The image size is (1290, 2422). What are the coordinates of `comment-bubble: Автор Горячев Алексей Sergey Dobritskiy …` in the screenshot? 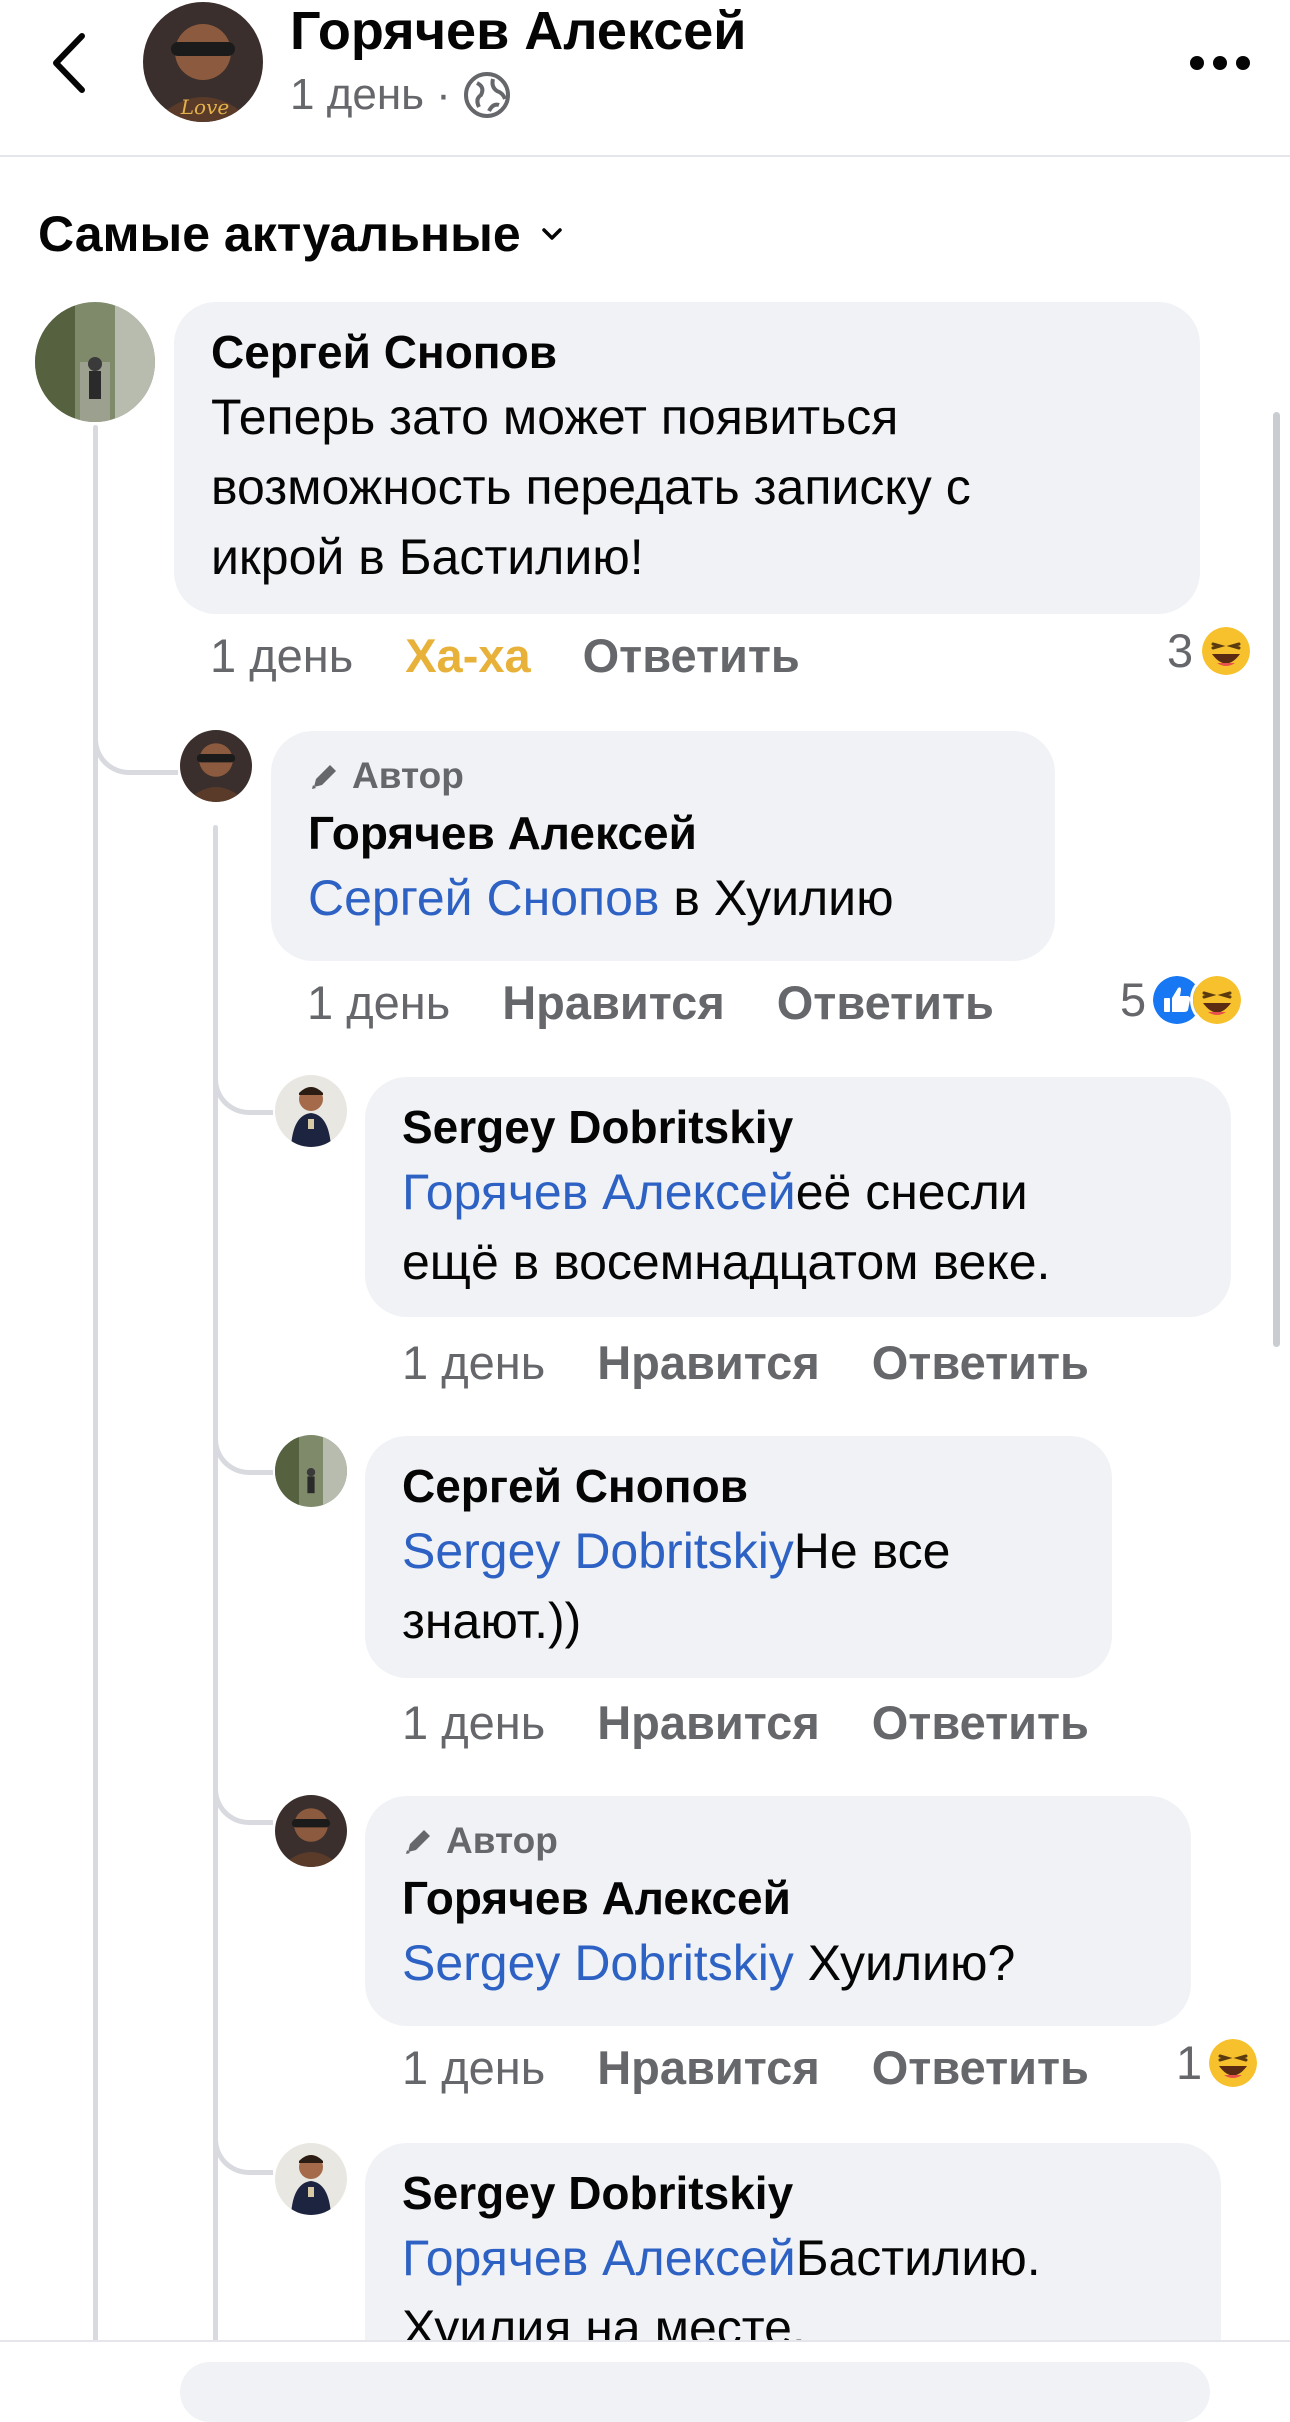 It's located at (778, 1911).